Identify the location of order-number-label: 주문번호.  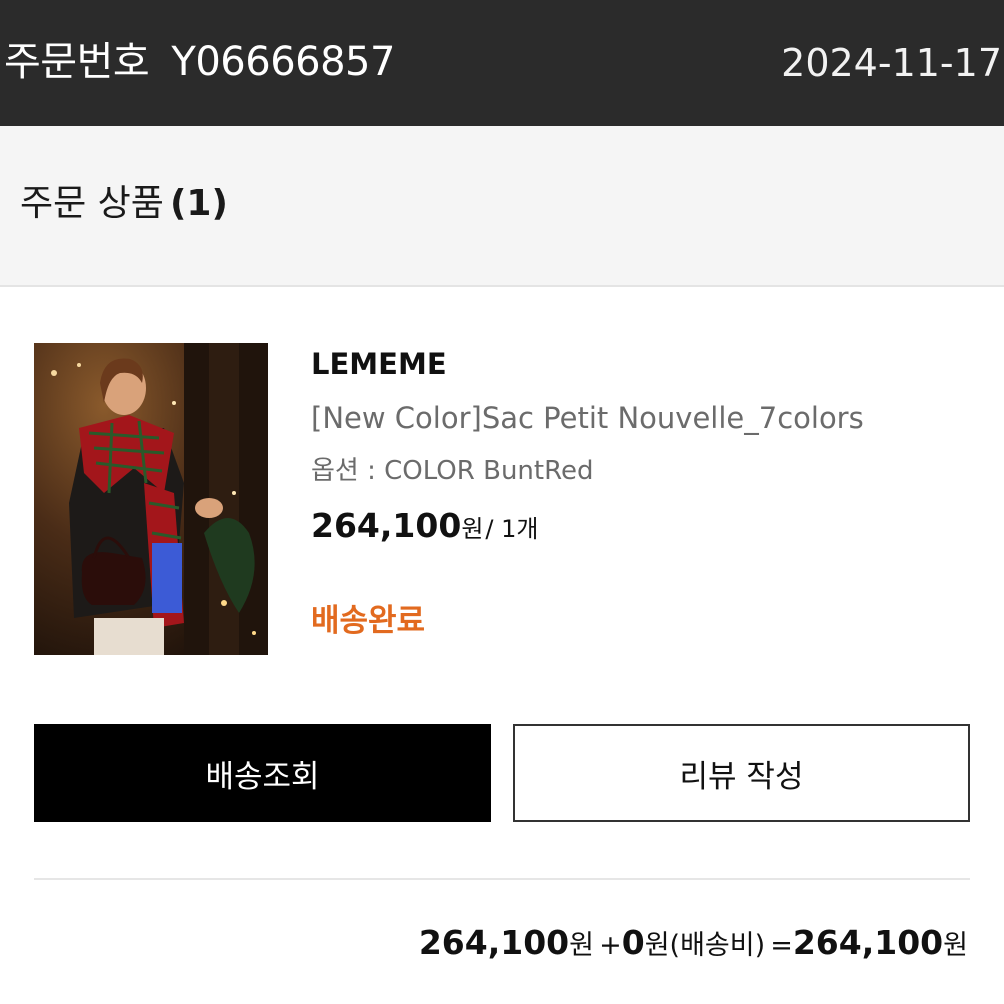
(77, 62).